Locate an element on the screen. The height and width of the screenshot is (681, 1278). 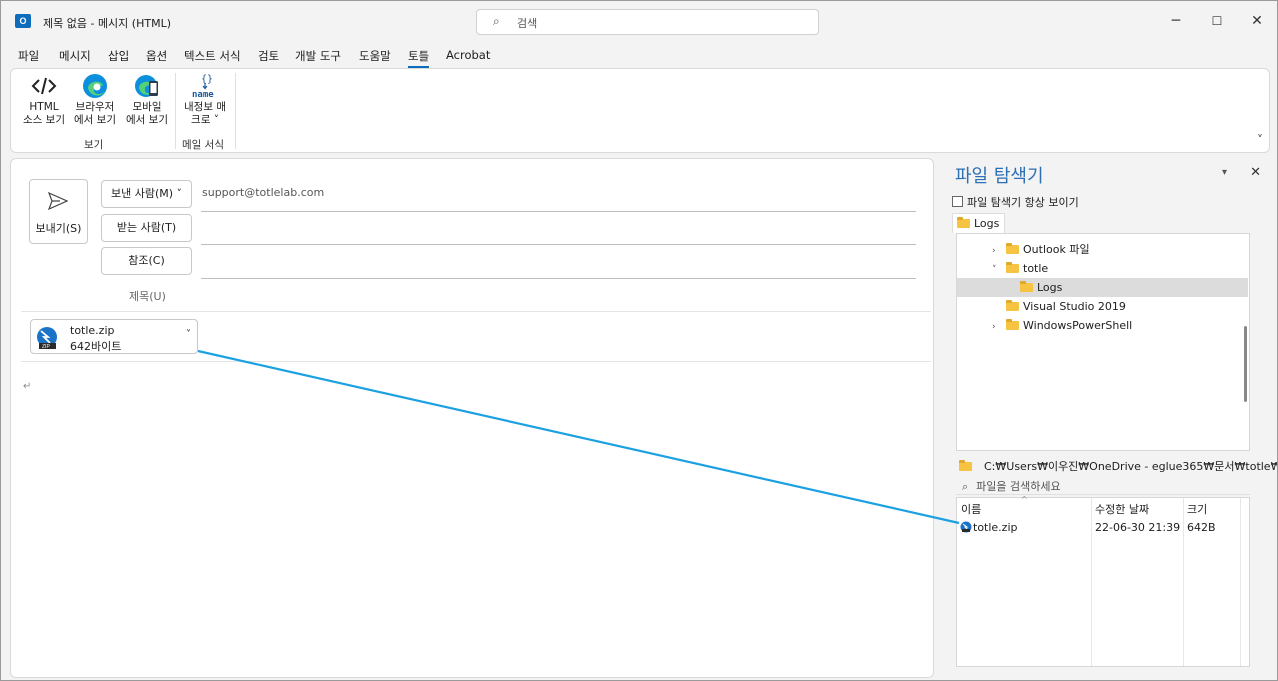
name-macro-label-1: 내정보 매 is located at coordinates (205, 107).